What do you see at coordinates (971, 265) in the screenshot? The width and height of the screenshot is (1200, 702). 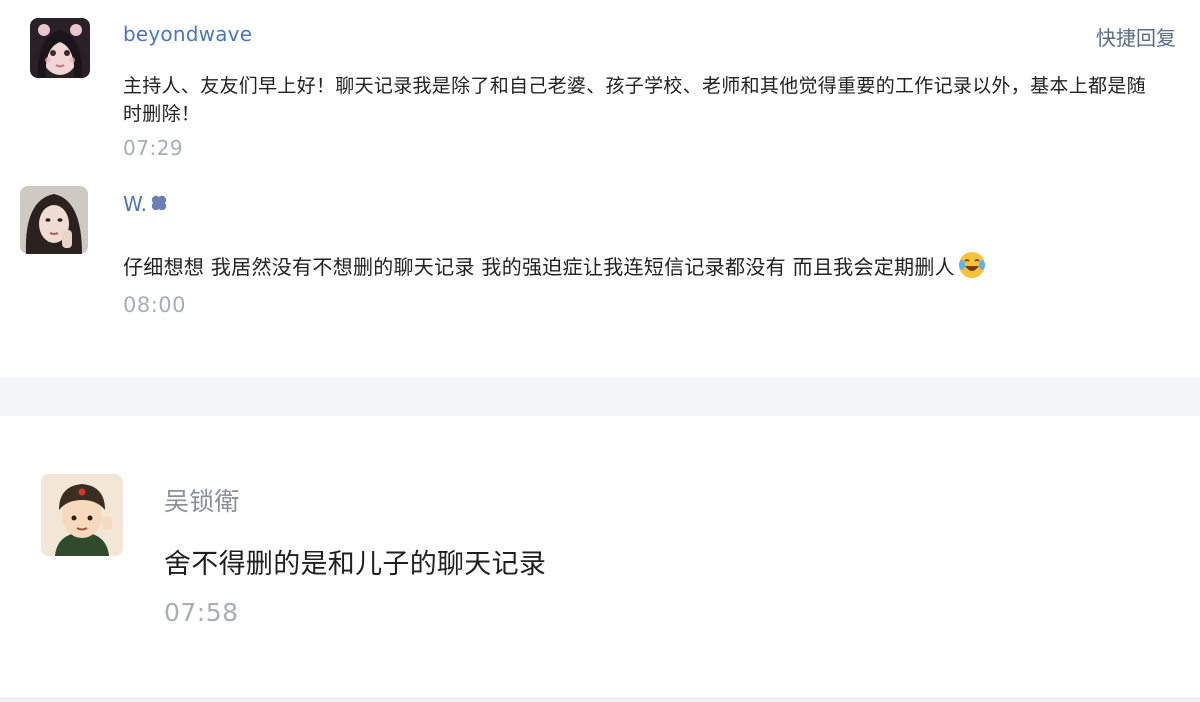 I see `laughing-crying-emoji-icon` at bounding box center [971, 265].